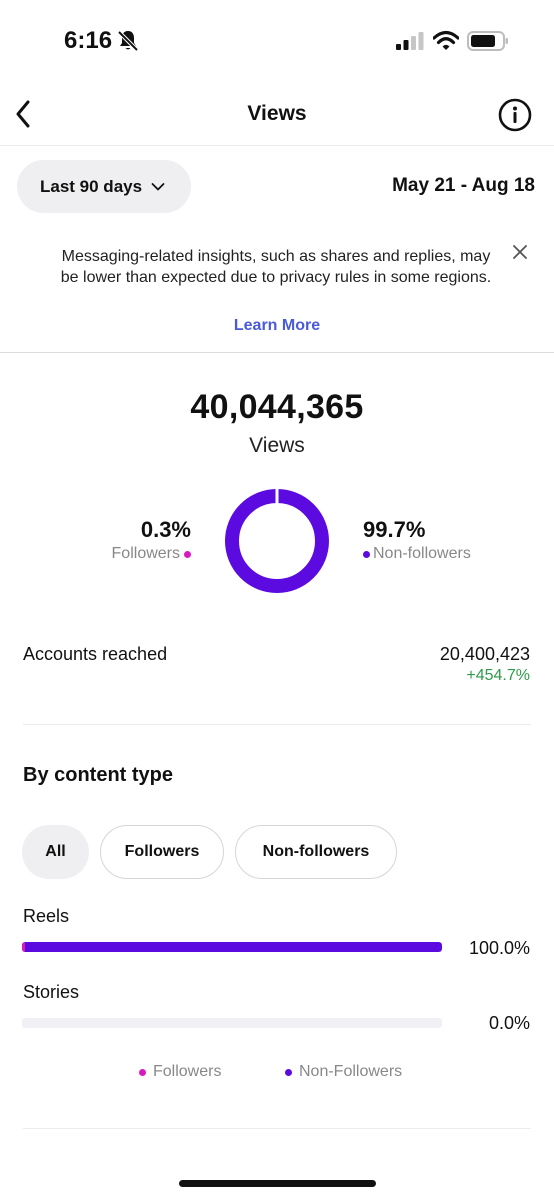 The width and height of the screenshot is (554, 1200). Describe the element at coordinates (277, 326) in the screenshot. I see `learn-more-link: Learn More` at that location.